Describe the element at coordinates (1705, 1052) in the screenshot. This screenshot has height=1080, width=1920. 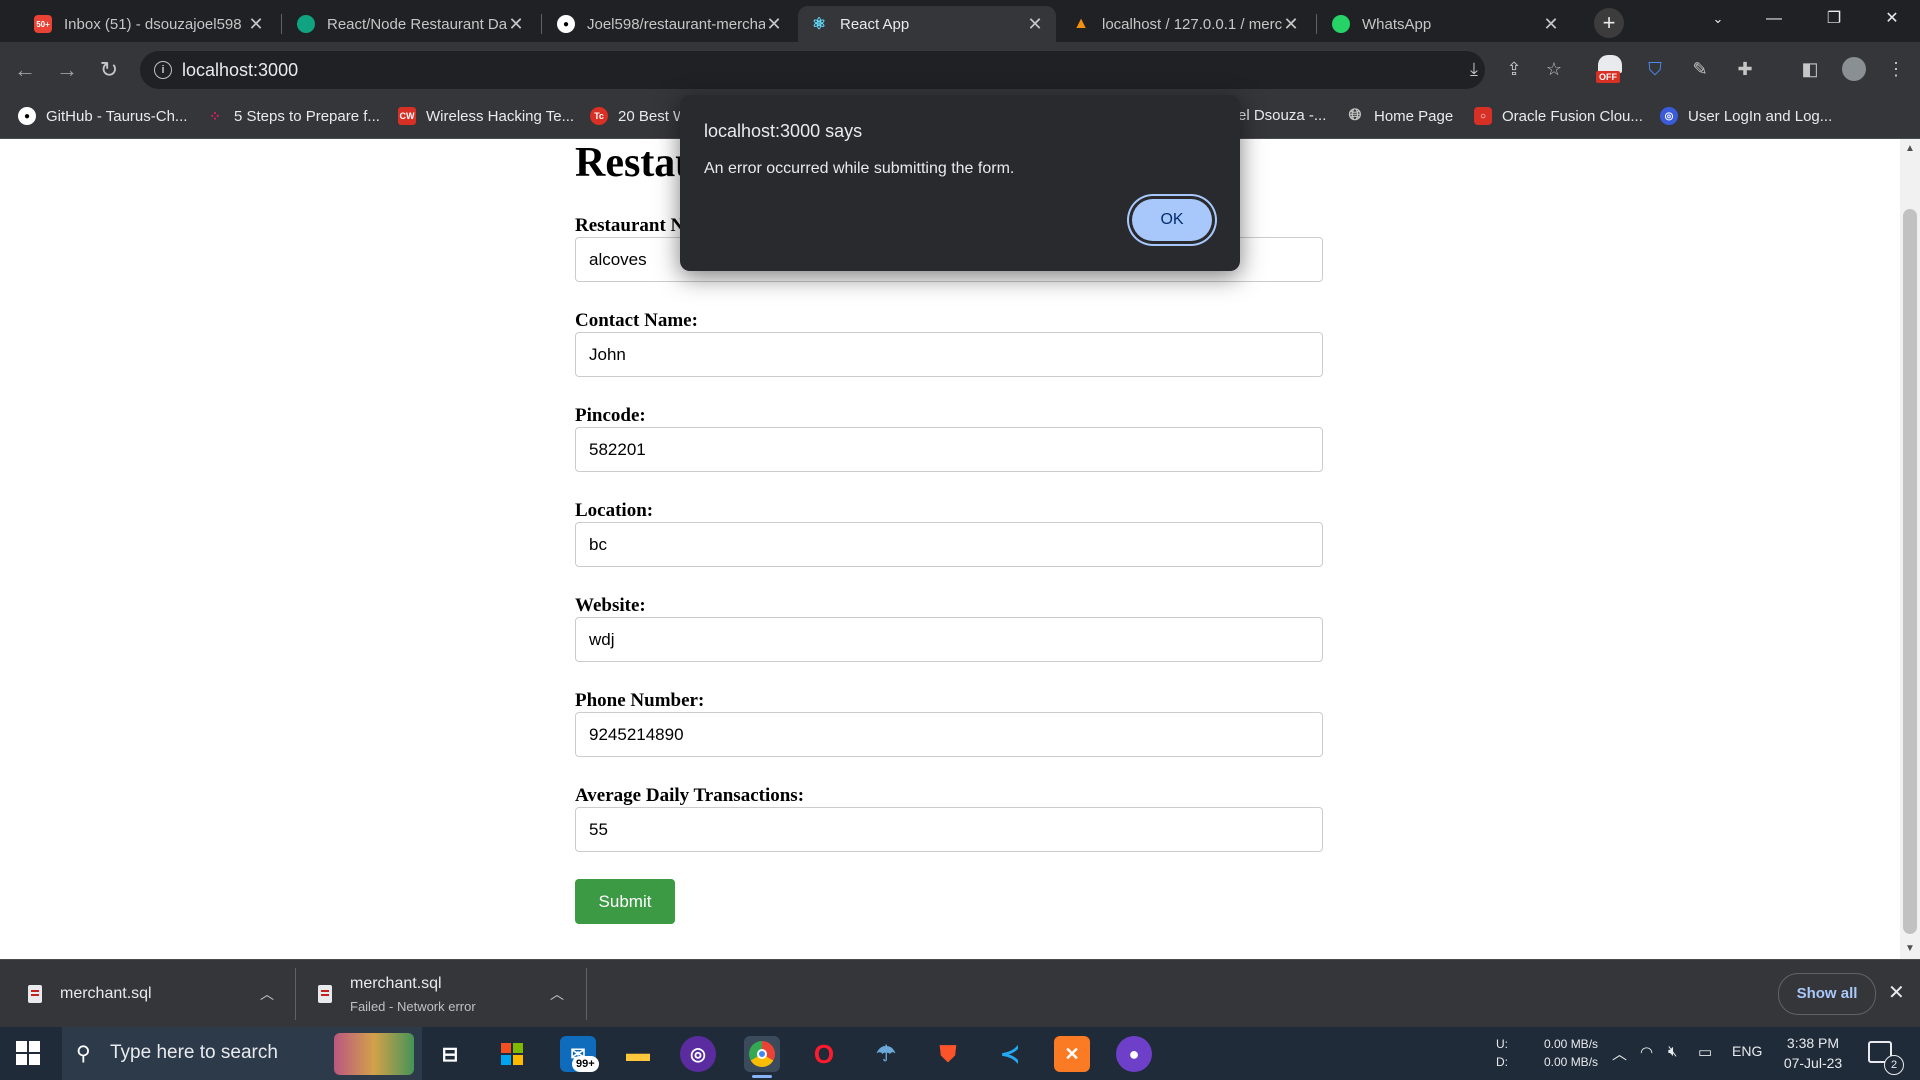
I see `battery-icon: ▭` at that location.